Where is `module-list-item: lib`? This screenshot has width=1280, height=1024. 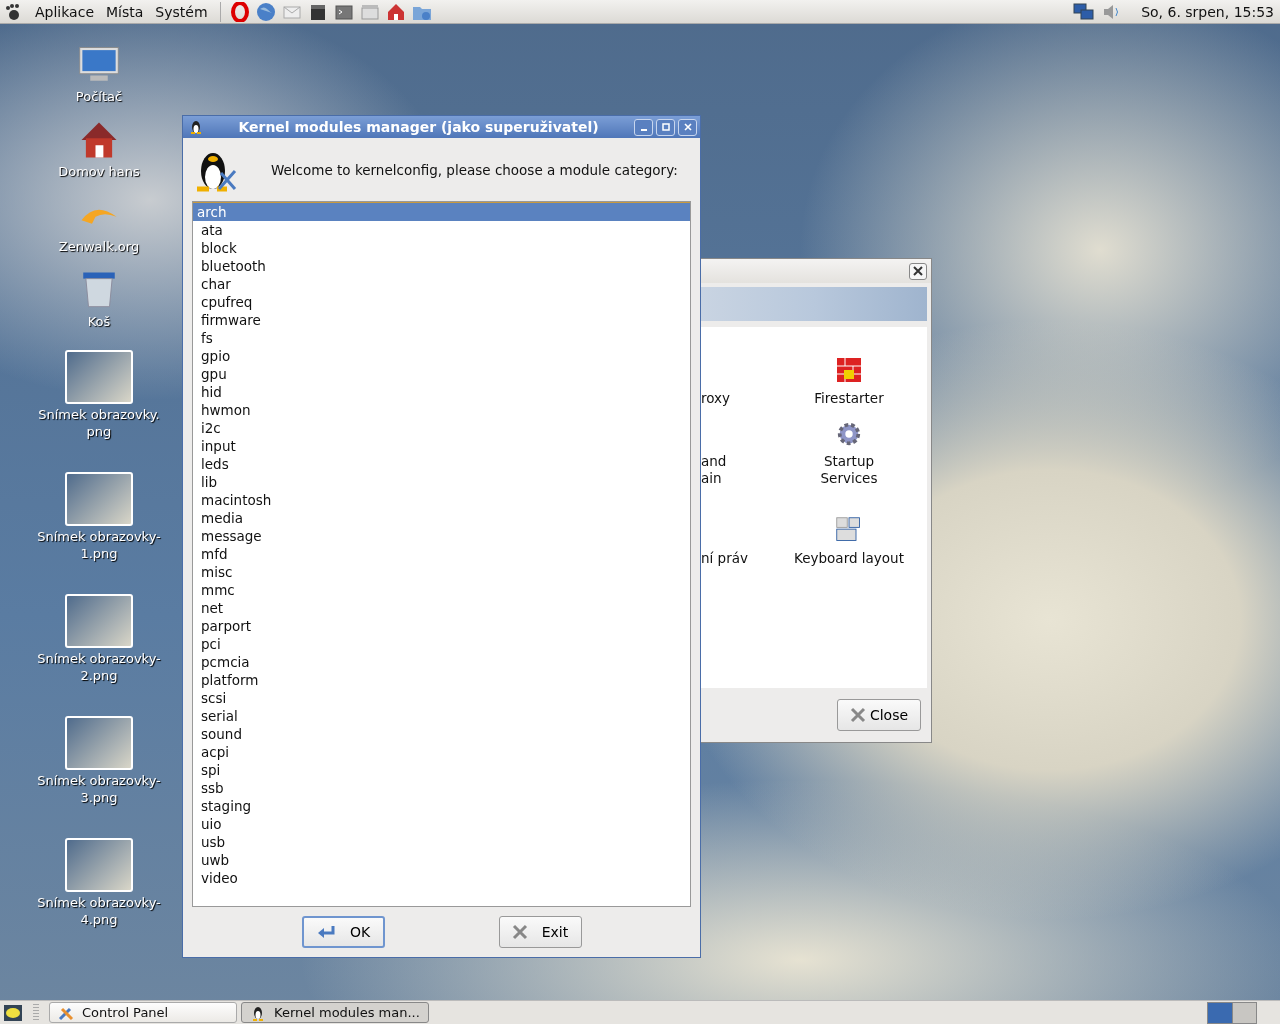 module-list-item: lib is located at coordinates (441, 482).